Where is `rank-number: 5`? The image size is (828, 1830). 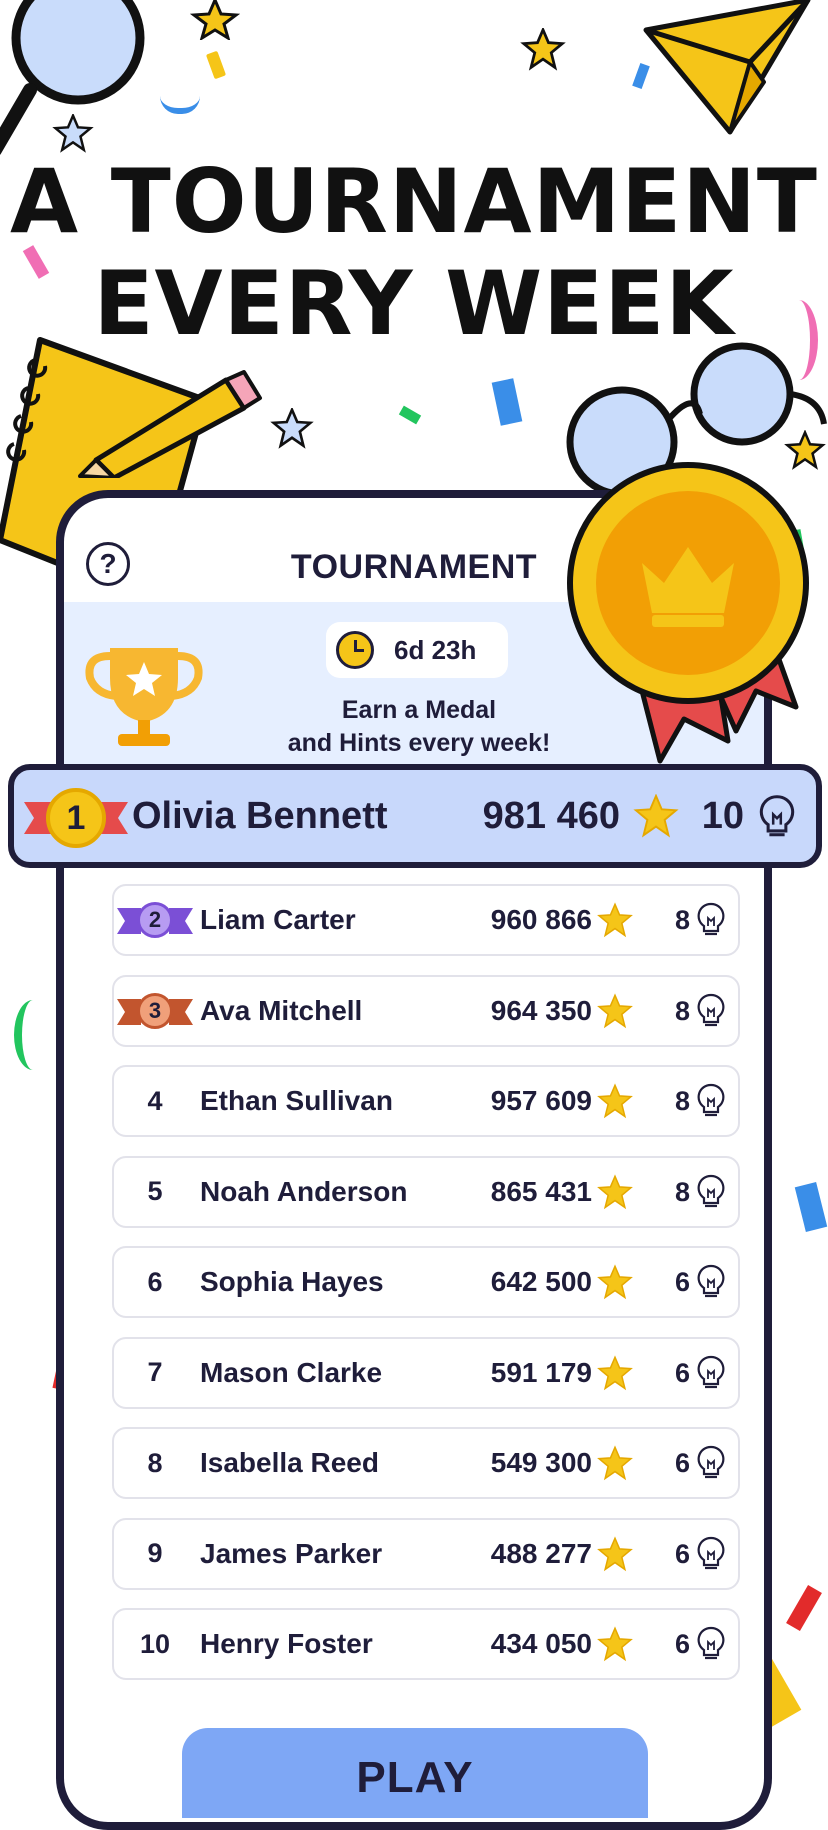
rank-number: 5 is located at coordinates (155, 1191).